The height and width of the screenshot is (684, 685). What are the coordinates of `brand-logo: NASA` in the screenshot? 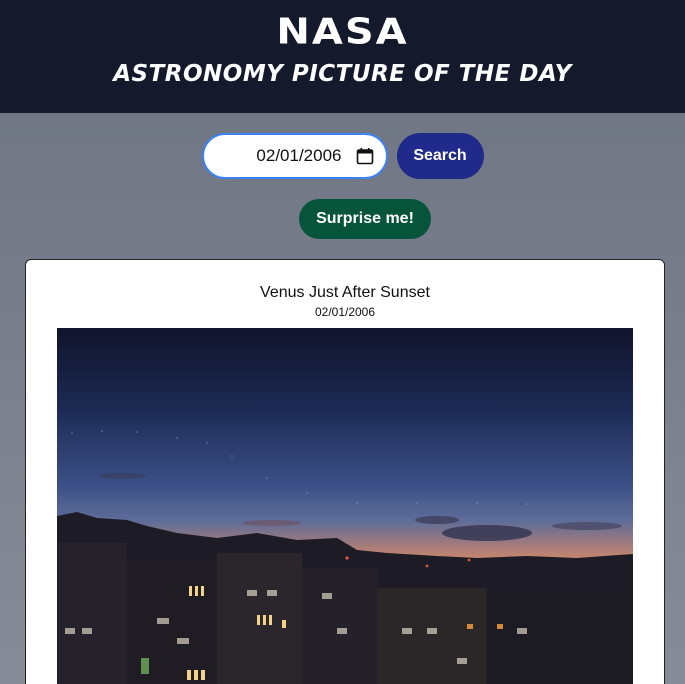 It's located at (342, 32).